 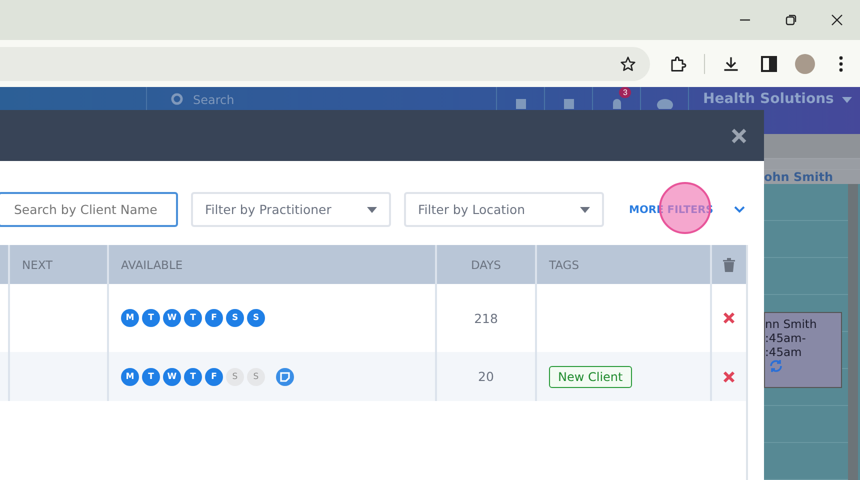 What do you see at coordinates (616, 103) in the screenshot?
I see `bell-icon` at bounding box center [616, 103].